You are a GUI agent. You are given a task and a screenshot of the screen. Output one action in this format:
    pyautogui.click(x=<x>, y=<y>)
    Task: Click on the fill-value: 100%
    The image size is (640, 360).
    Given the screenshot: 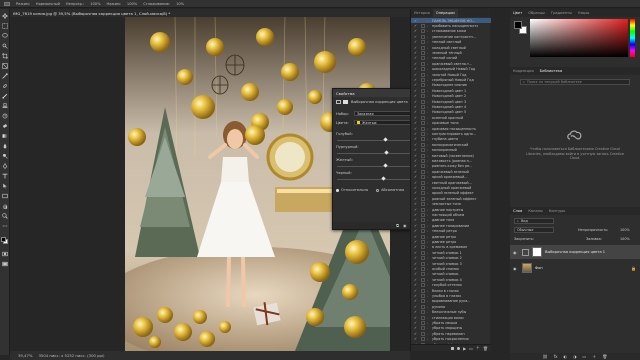 What is the action you would take?
    pyautogui.click(x=625, y=239)
    